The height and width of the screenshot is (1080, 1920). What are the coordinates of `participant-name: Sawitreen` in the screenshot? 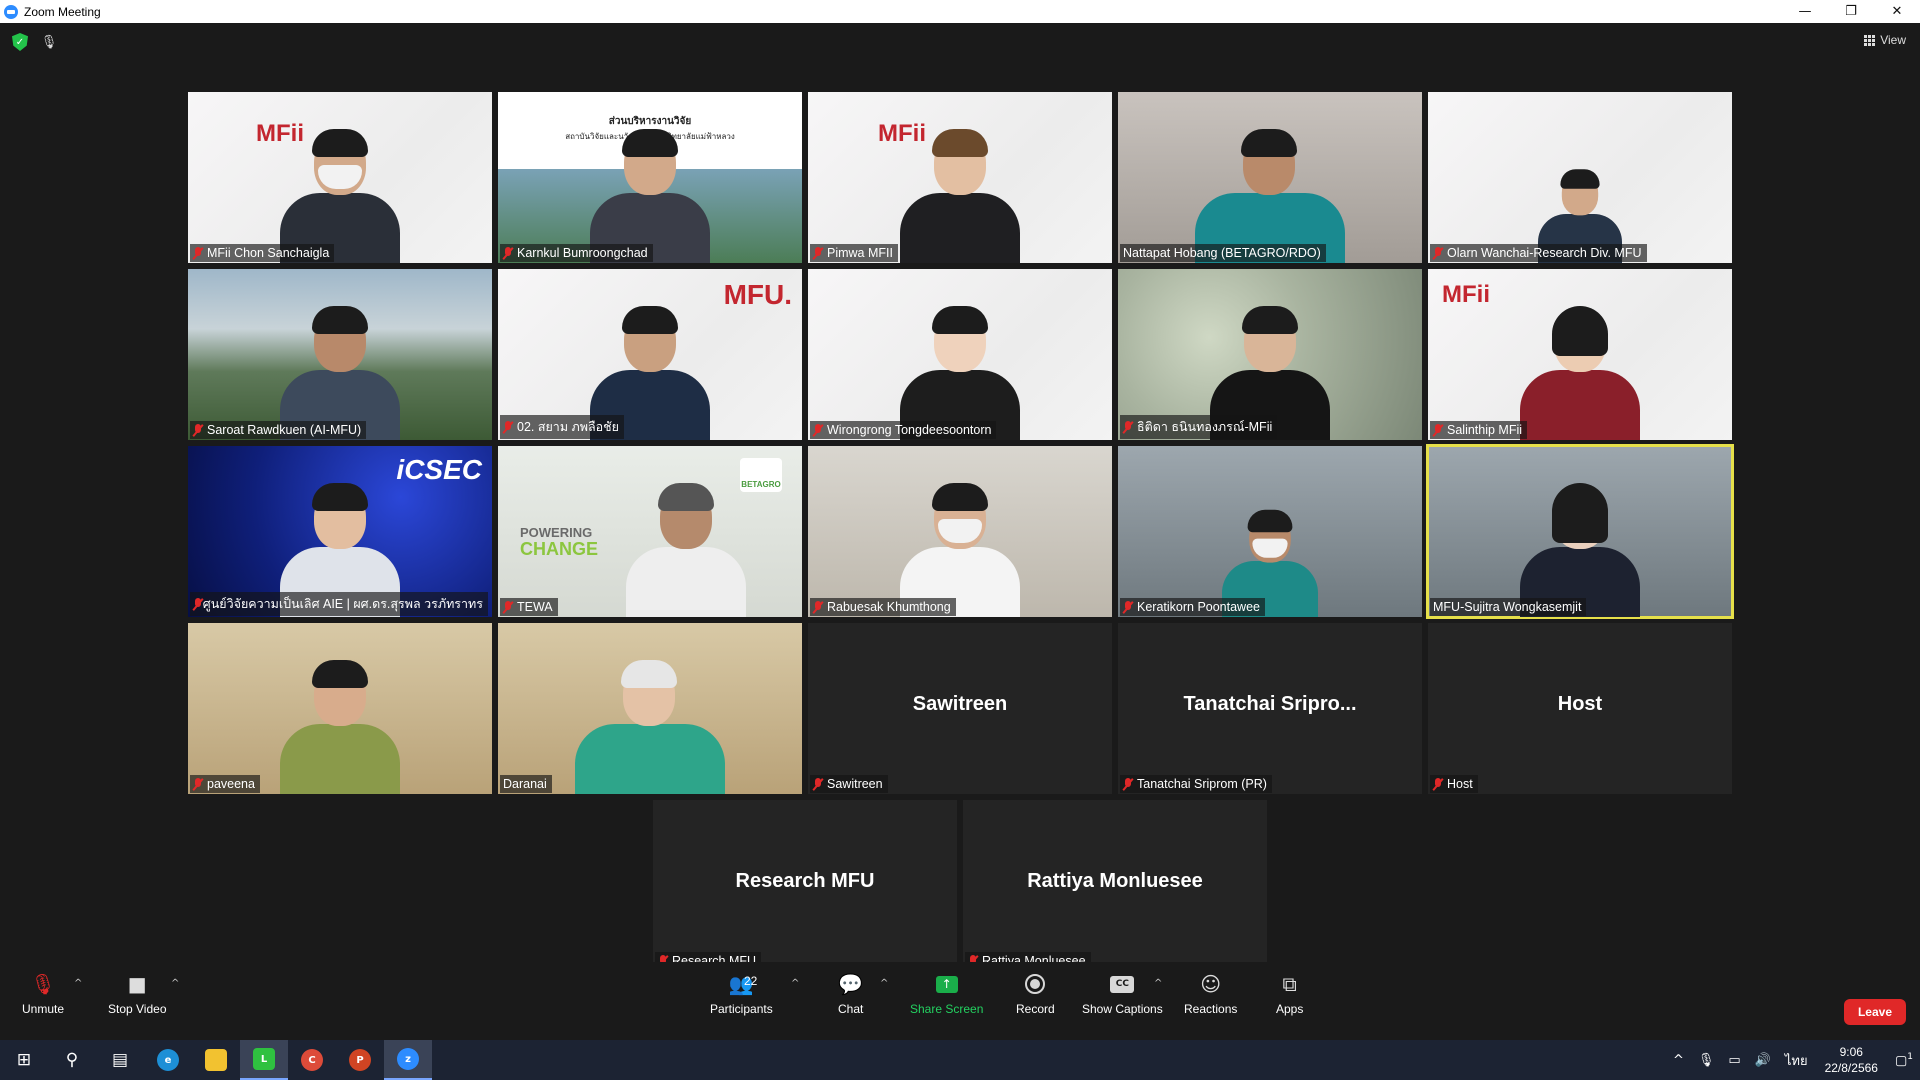 It's located at (849, 784).